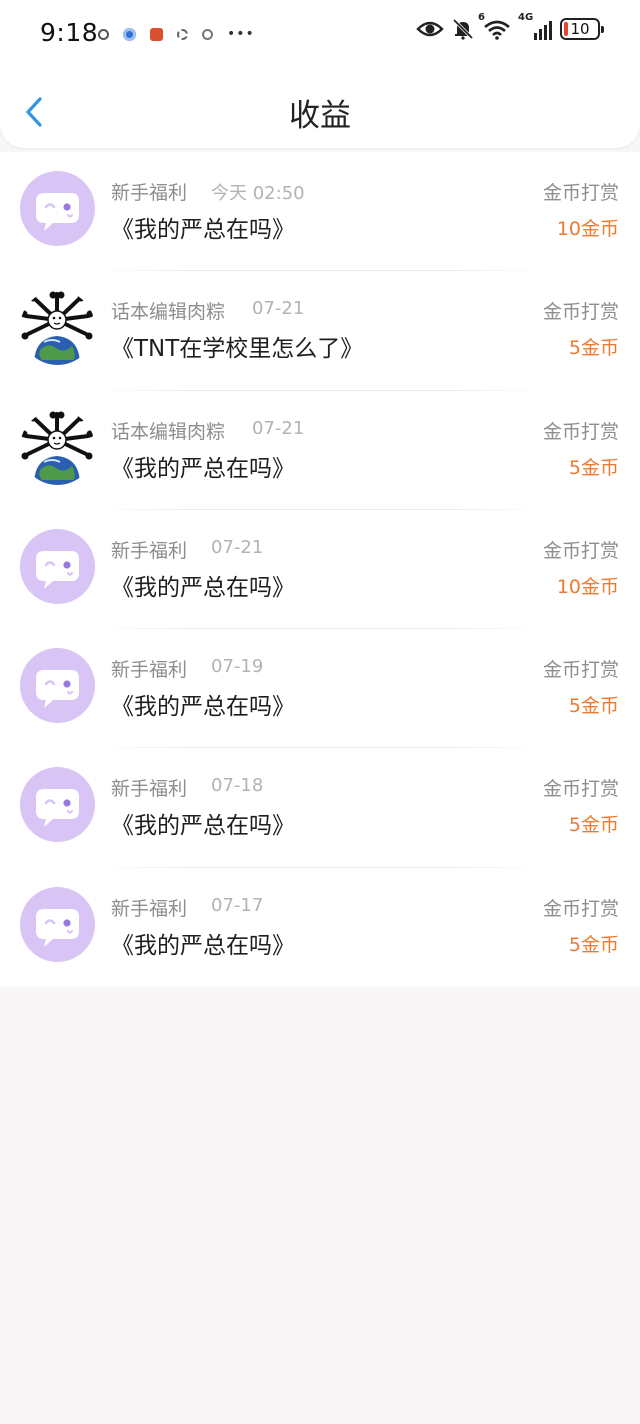 The width and height of the screenshot is (640, 1424). Describe the element at coordinates (463, 29) in the screenshot. I see `bell-muted-icon` at that location.